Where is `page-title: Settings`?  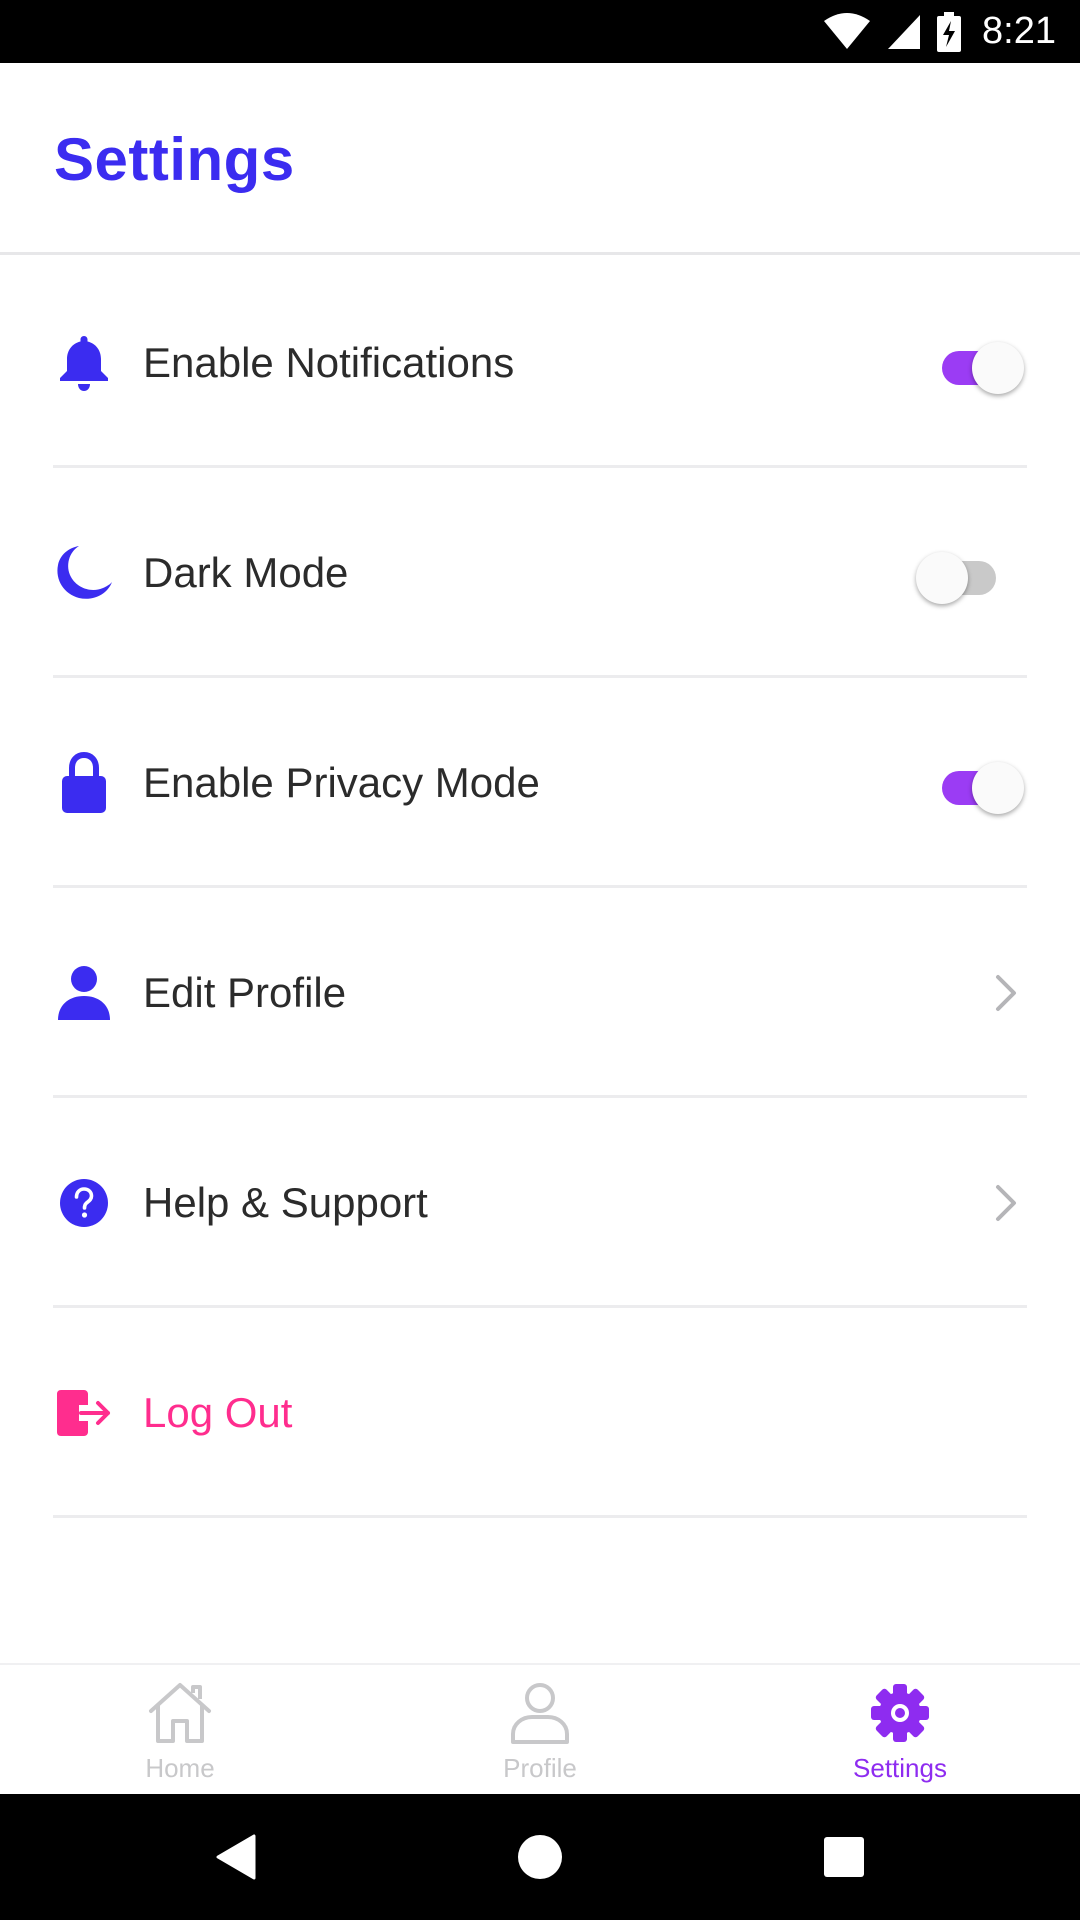 page-title: Settings is located at coordinates (174, 159).